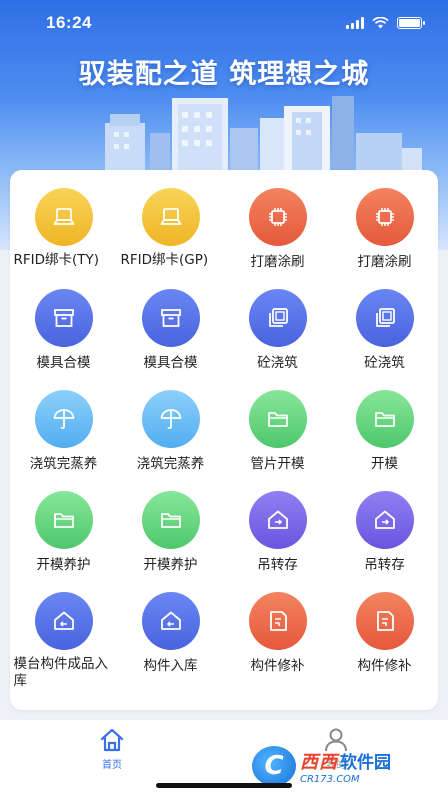 The height and width of the screenshot is (796, 448). Describe the element at coordinates (224, 23) in the screenshot. I see `status-bar: 16:24` at that location.